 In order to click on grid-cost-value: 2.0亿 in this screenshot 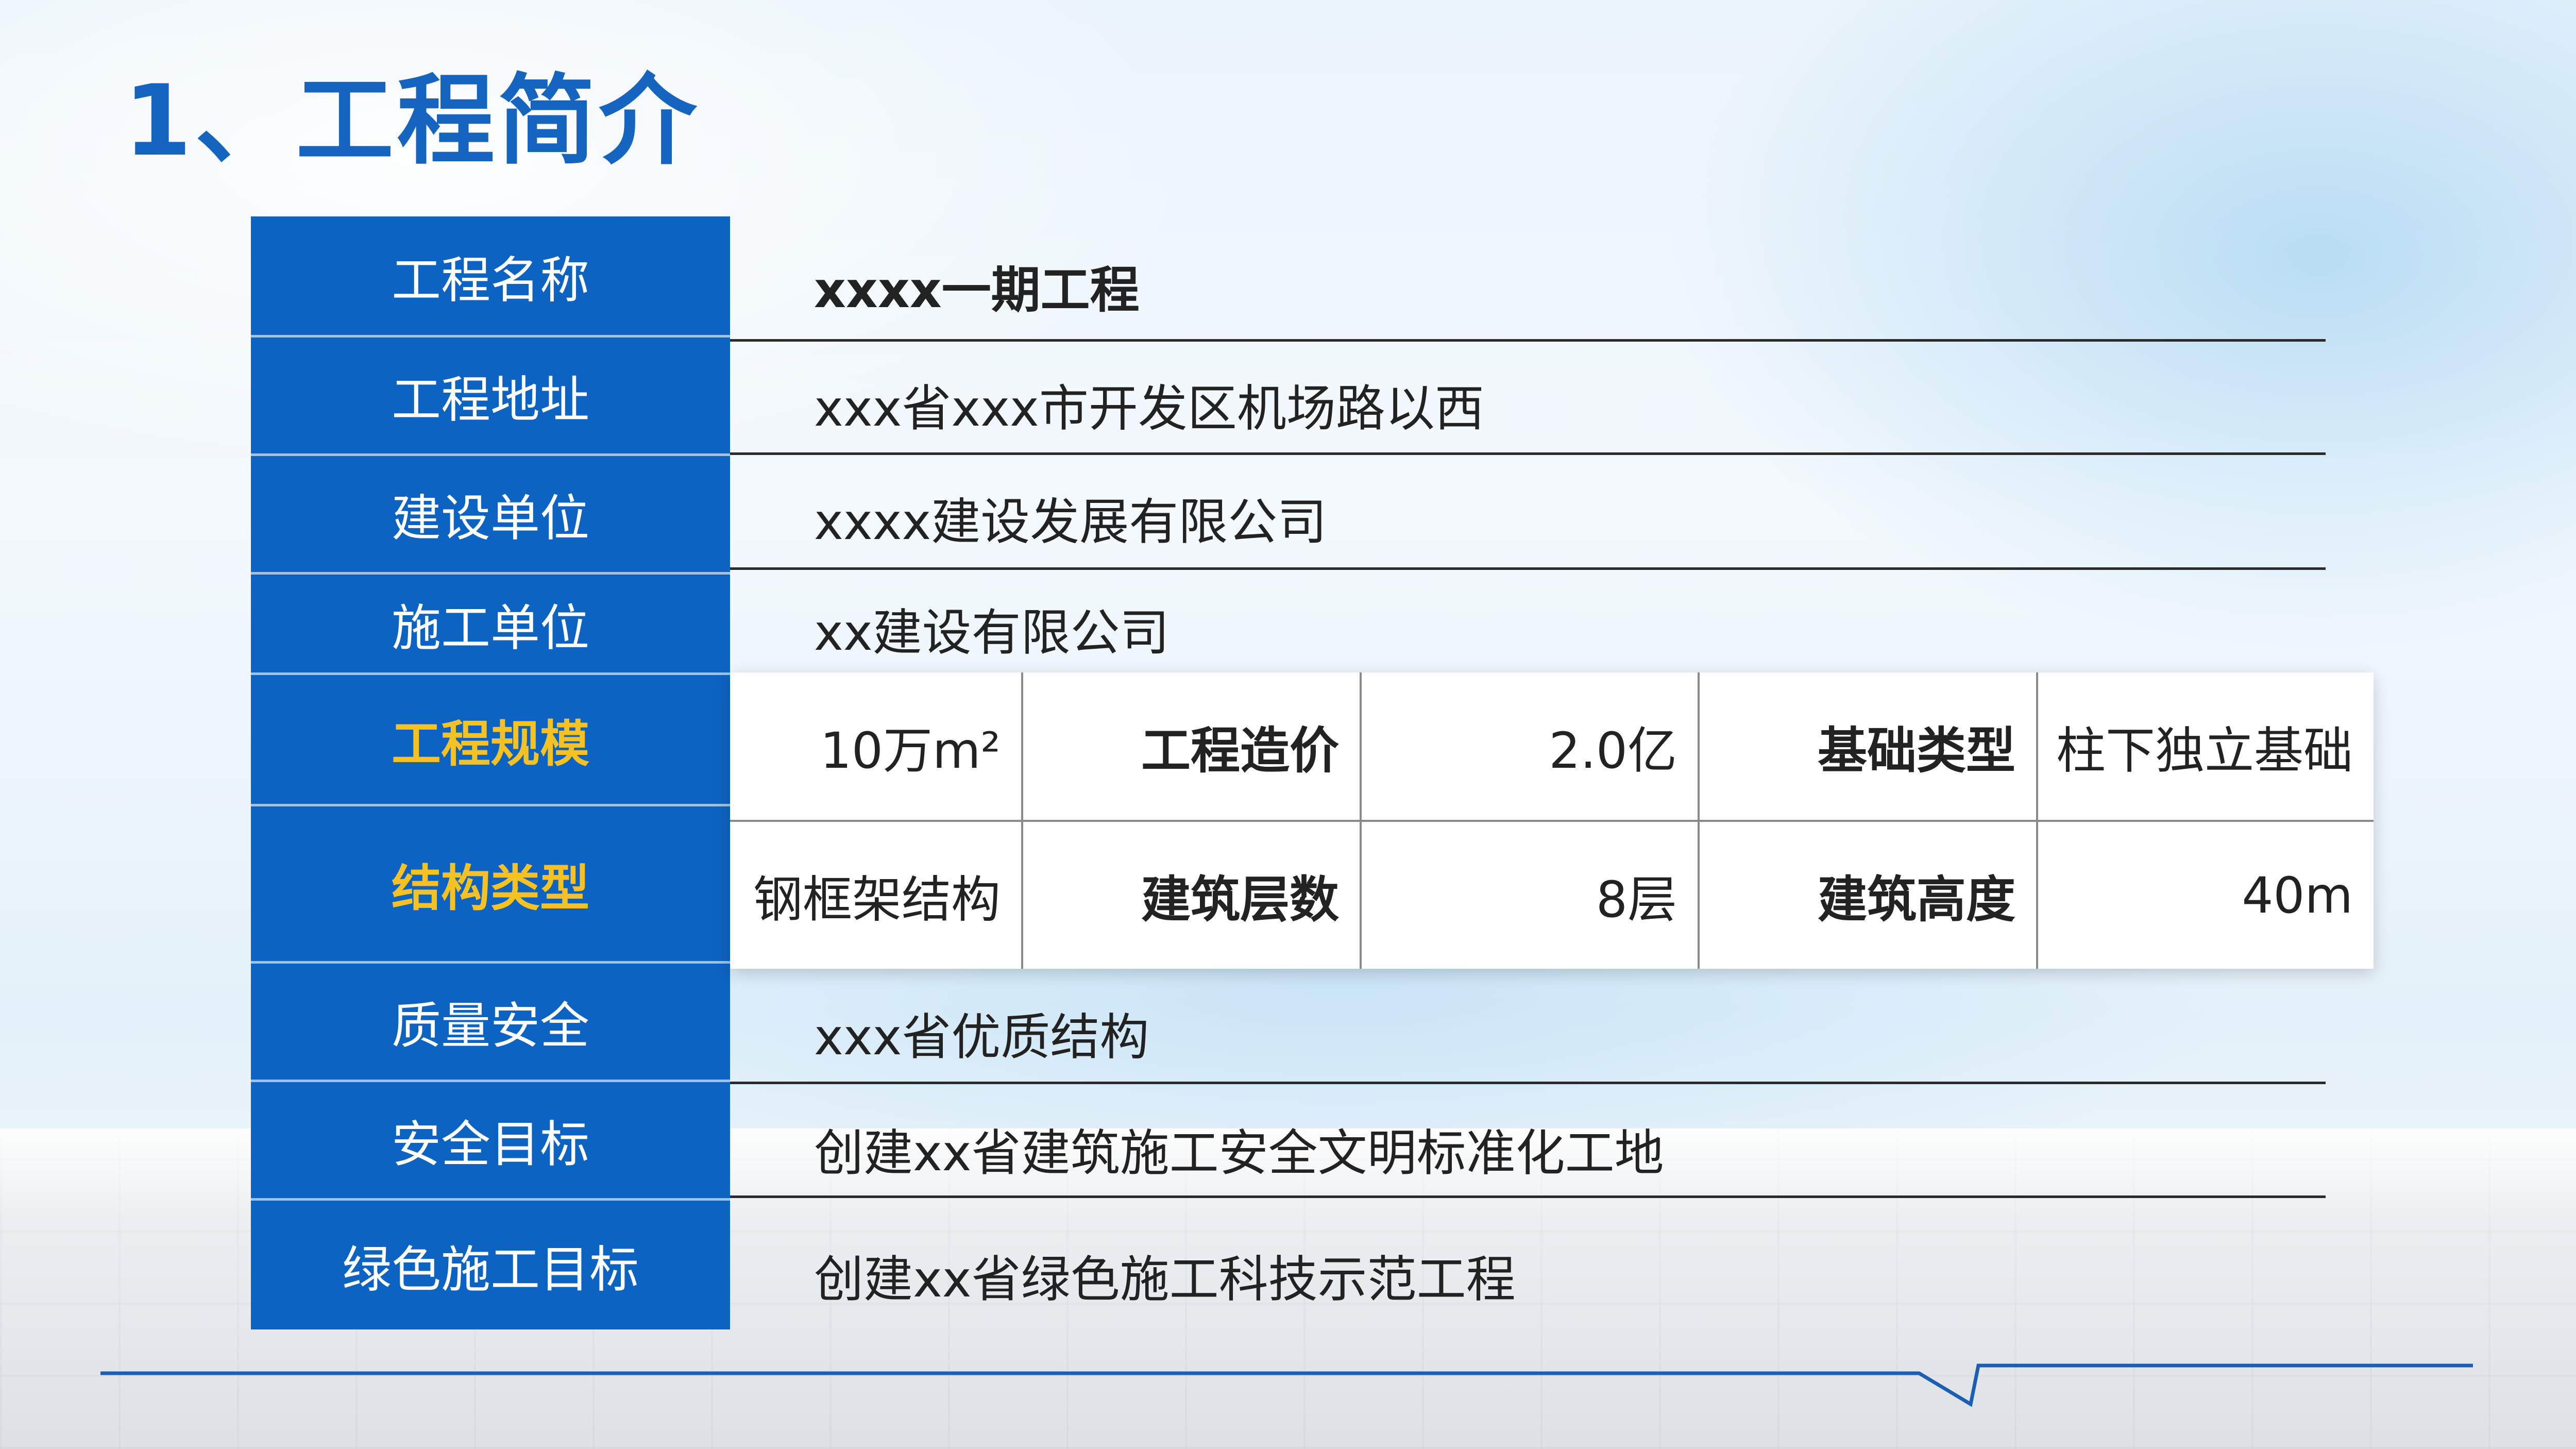, I will do `click(1613, 750)`.